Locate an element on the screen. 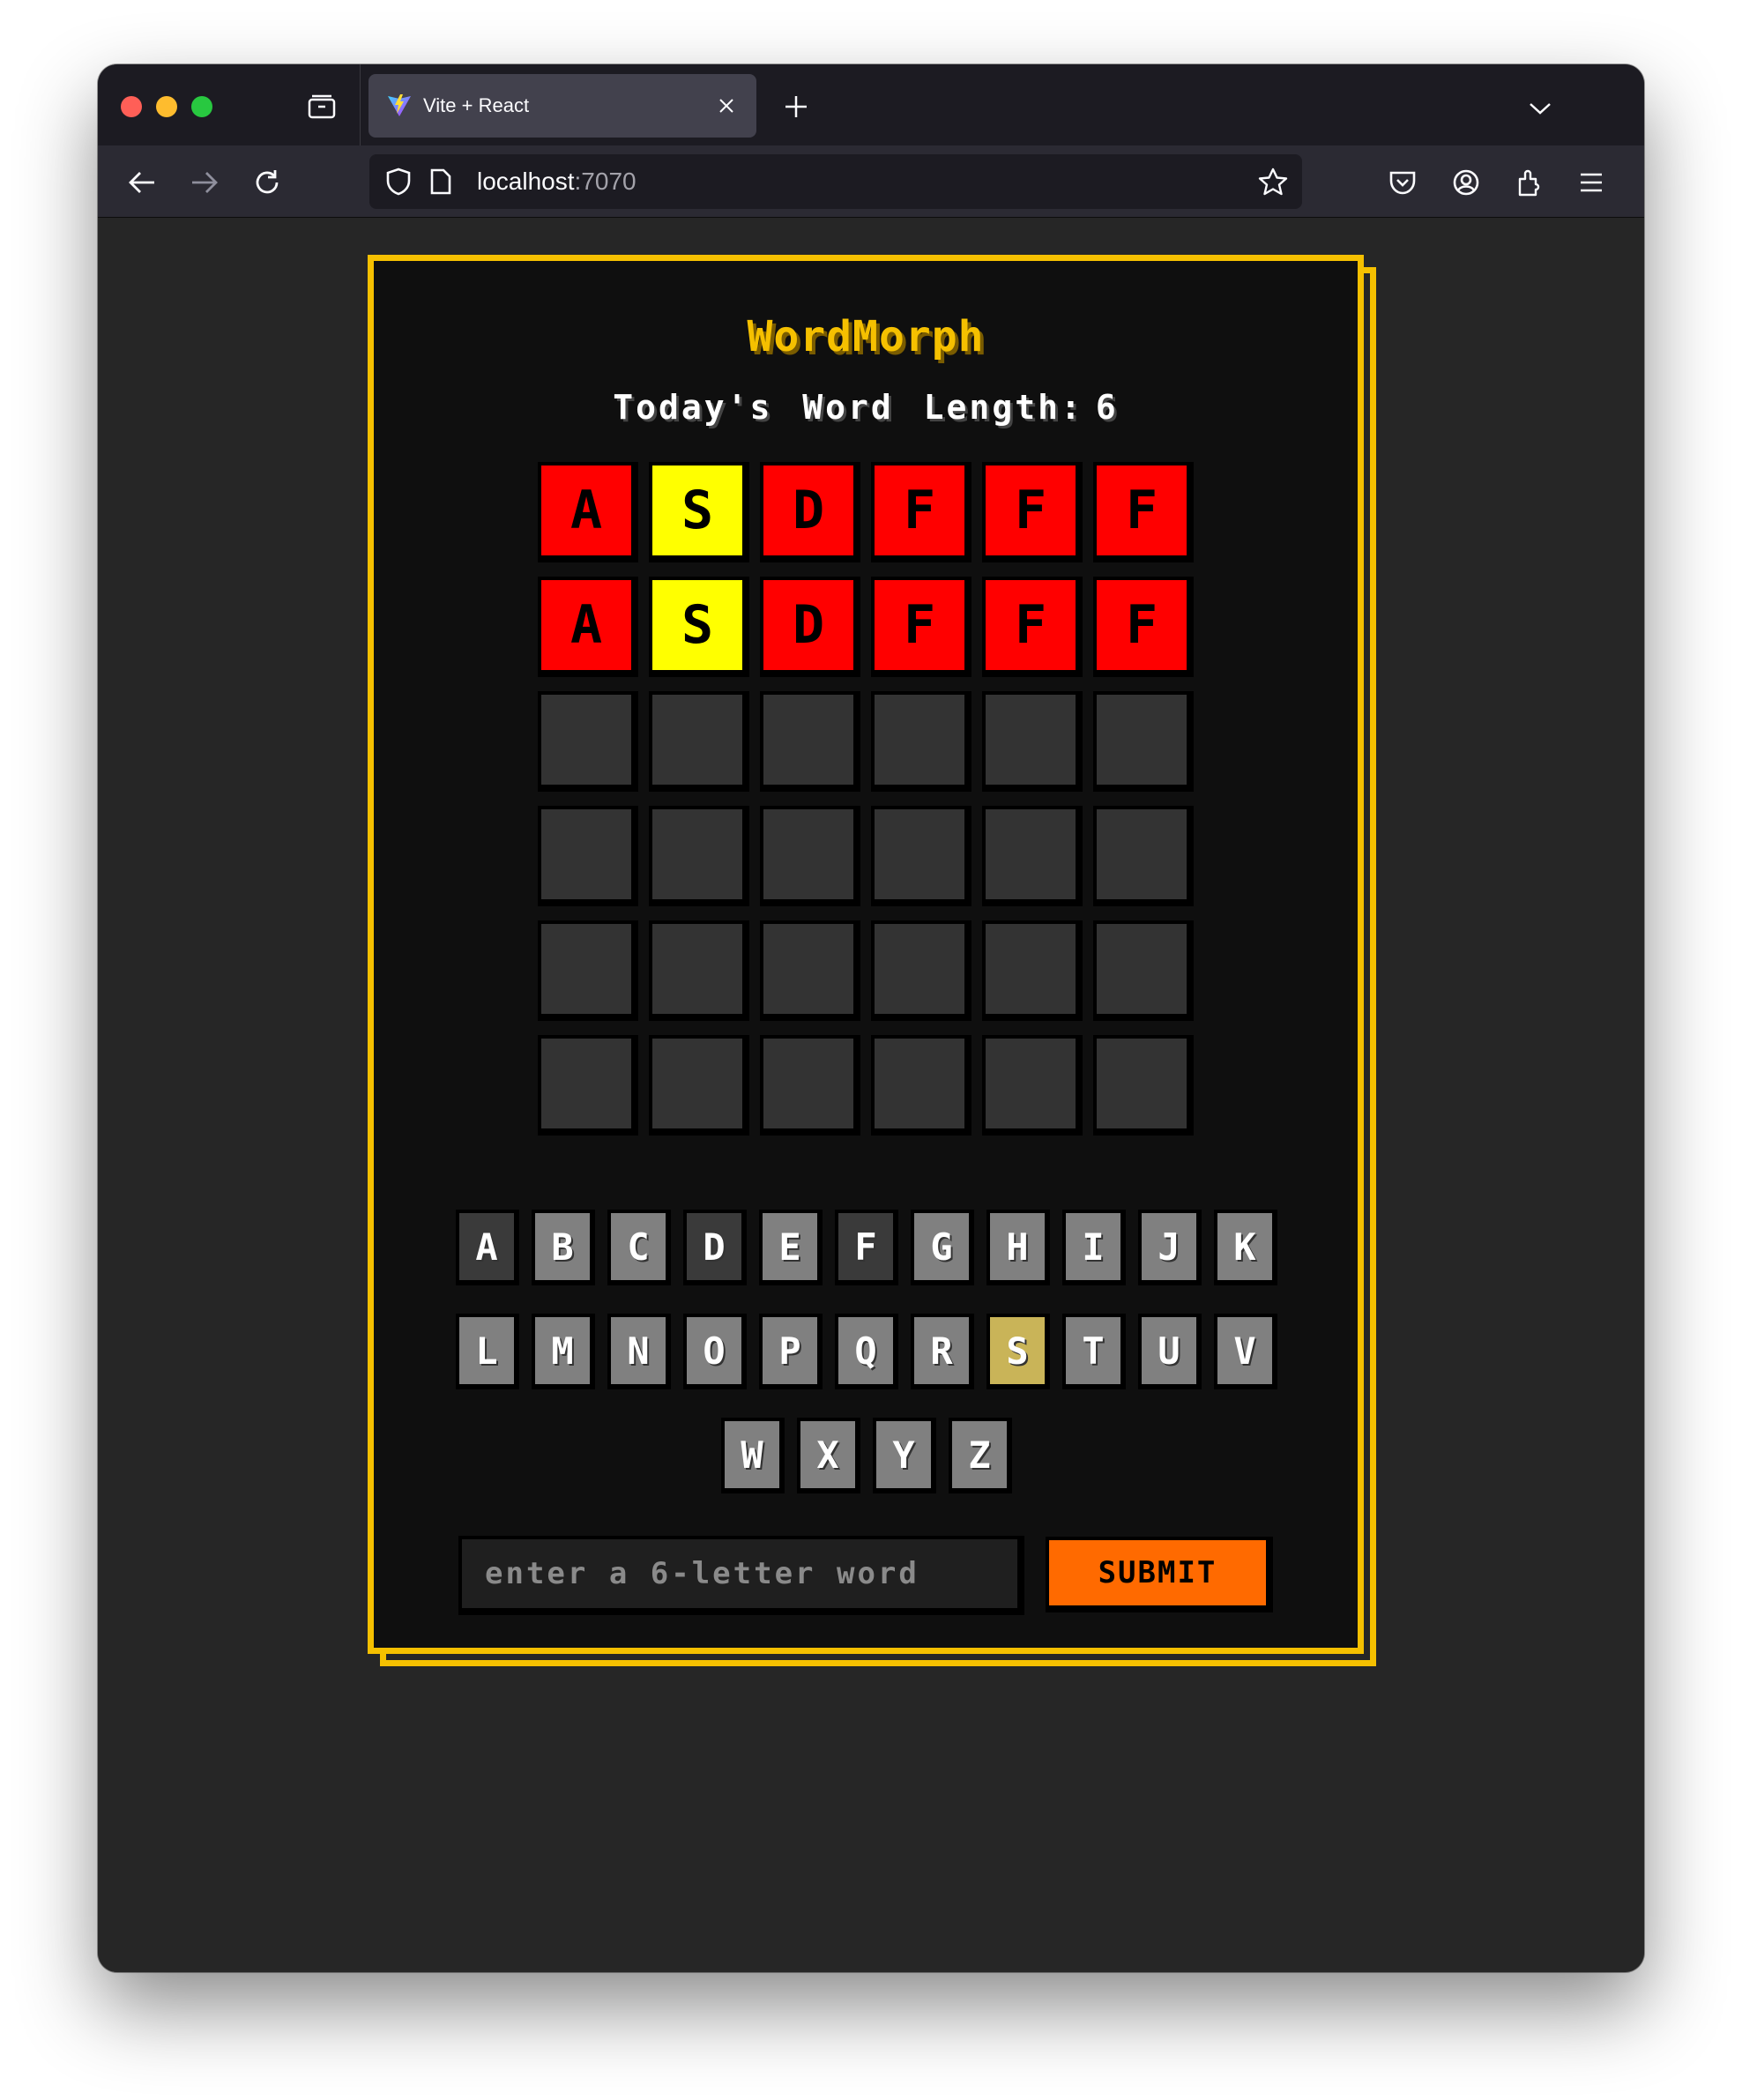  key-v: V is located at coordinates (1244, 1350).